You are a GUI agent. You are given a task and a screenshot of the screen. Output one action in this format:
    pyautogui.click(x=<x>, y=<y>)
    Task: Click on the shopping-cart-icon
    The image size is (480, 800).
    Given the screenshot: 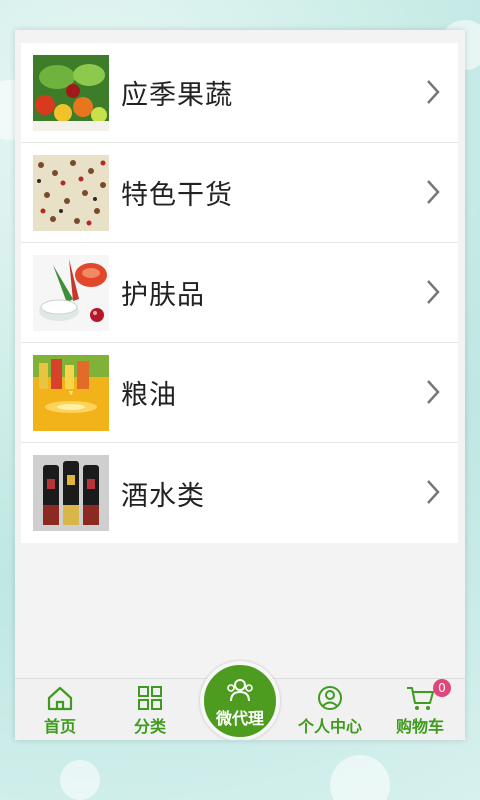 What is the action you would take?
    pyautogui.click(x=420, y=698)
    